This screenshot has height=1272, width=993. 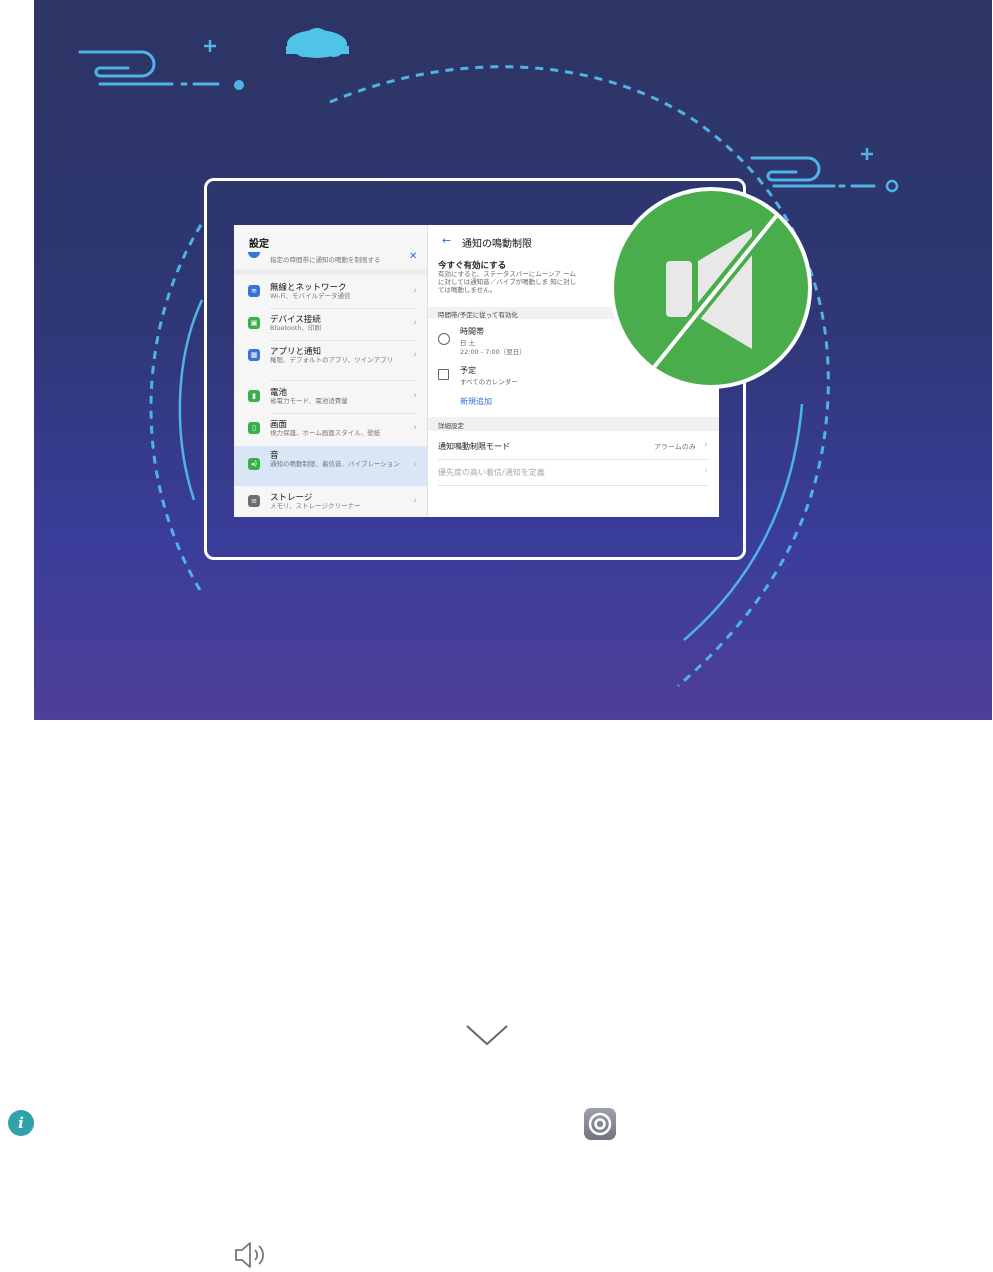 What do you see at coordinates (149, 68) in the screenshot?
I see `wind-line-left` at bounding box center [149, 68].